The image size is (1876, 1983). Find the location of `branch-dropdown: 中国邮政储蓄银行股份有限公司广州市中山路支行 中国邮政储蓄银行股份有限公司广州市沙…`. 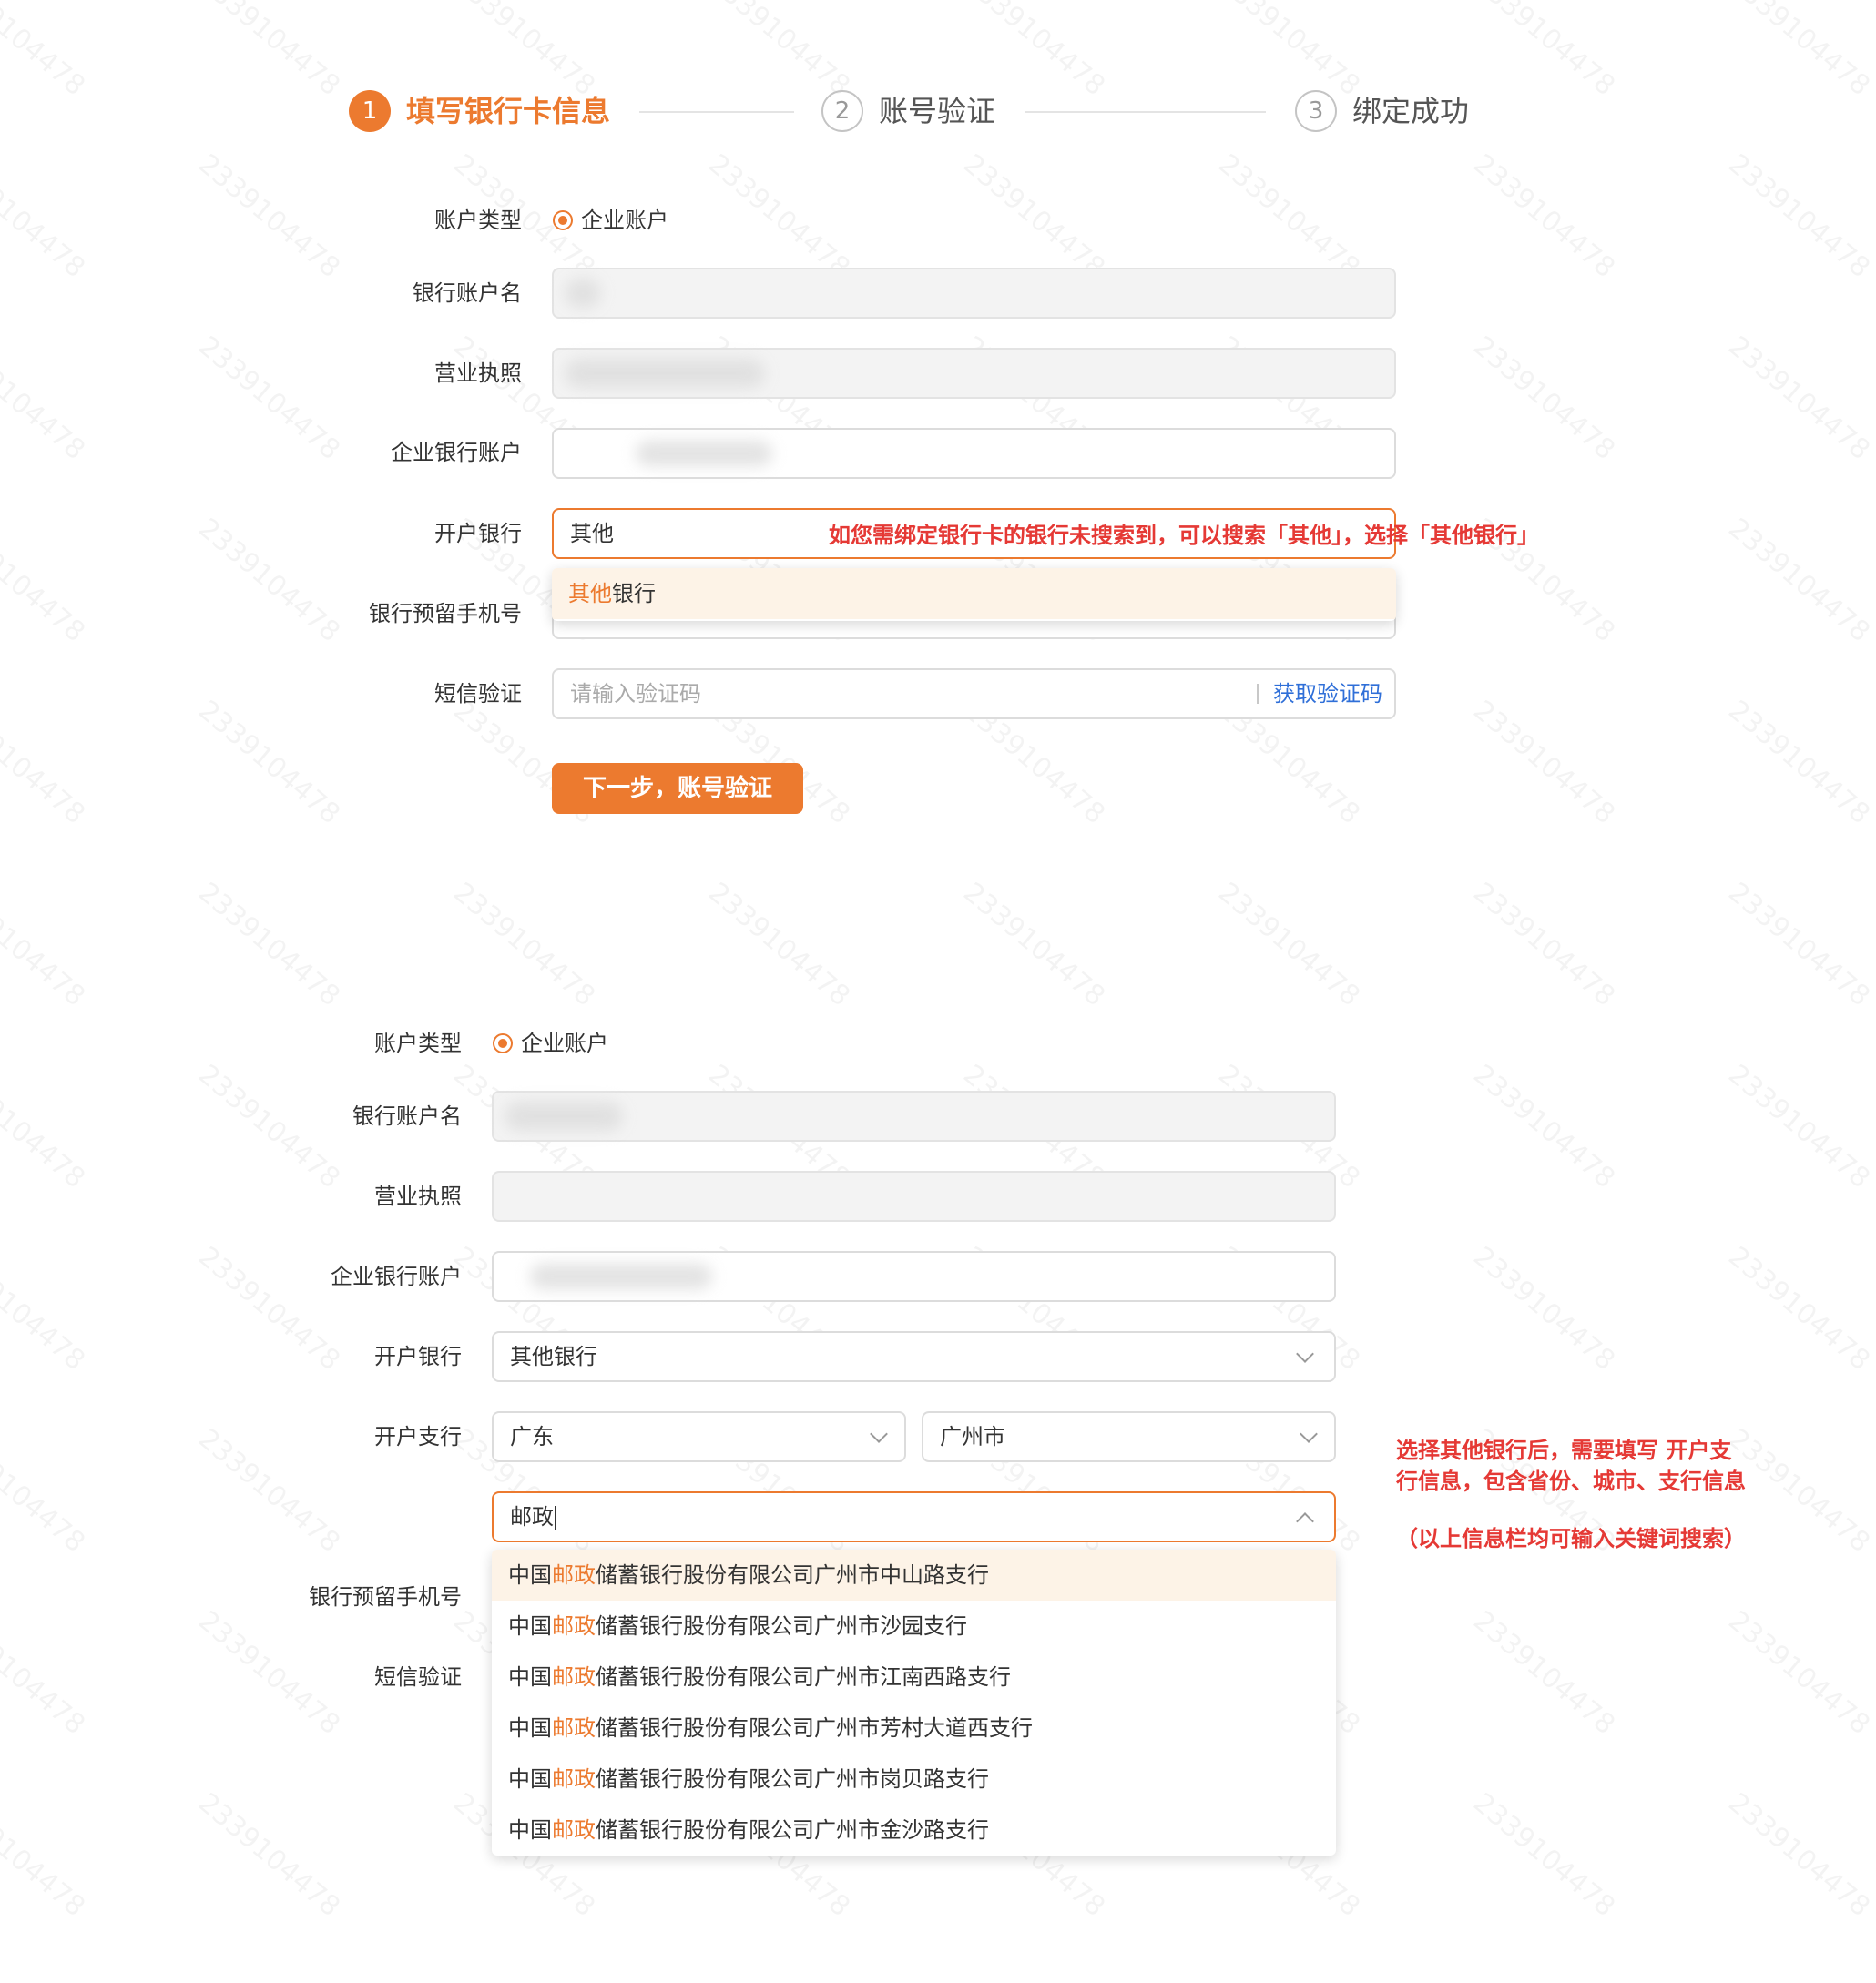

branch-dropdown: 中国邮政储蓄银行股份有限公司广州市中山路支行 中国邮政储蓄银行股份有限公司广州市沙… is located at coordinates (914, 1703).